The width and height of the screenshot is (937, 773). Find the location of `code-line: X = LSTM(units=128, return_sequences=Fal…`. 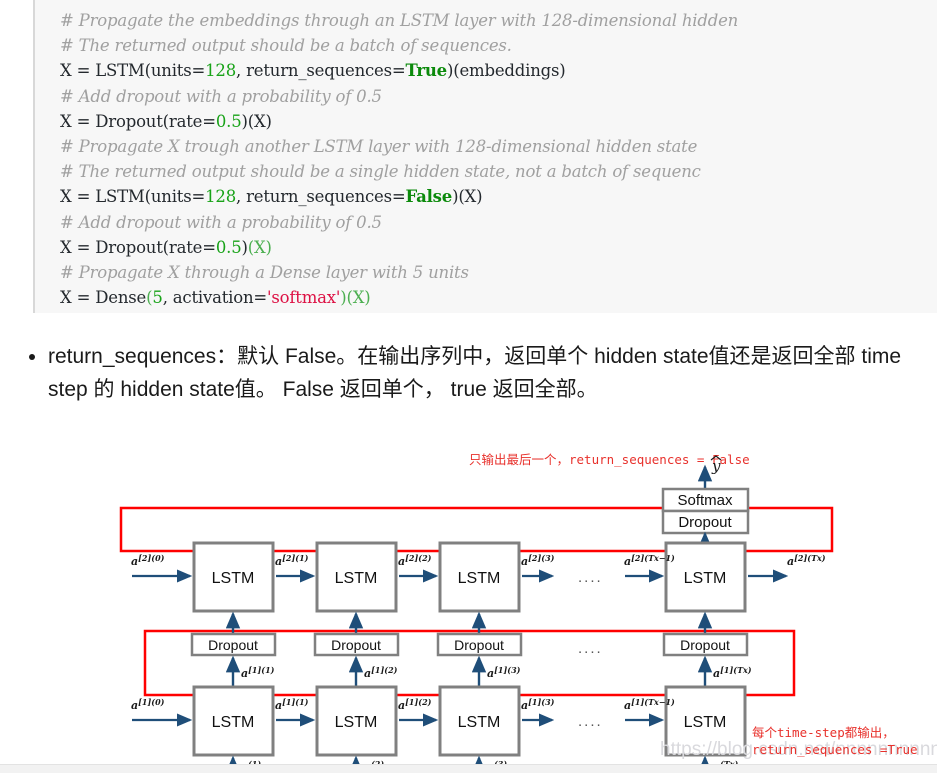

code-line: X = LSTM(units=128, return_sequences=Fal… is located at coordinates (271, 197).